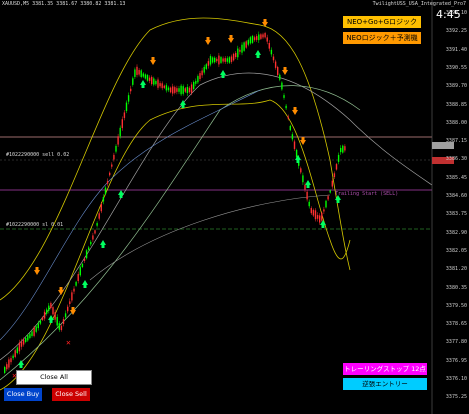 The width and height of the screenshot is (469, 414). What do you see at coordinates (456, 122) in the screenshot?
I see `price-tick-label: 3388.00` at bounding box center [456, 122].